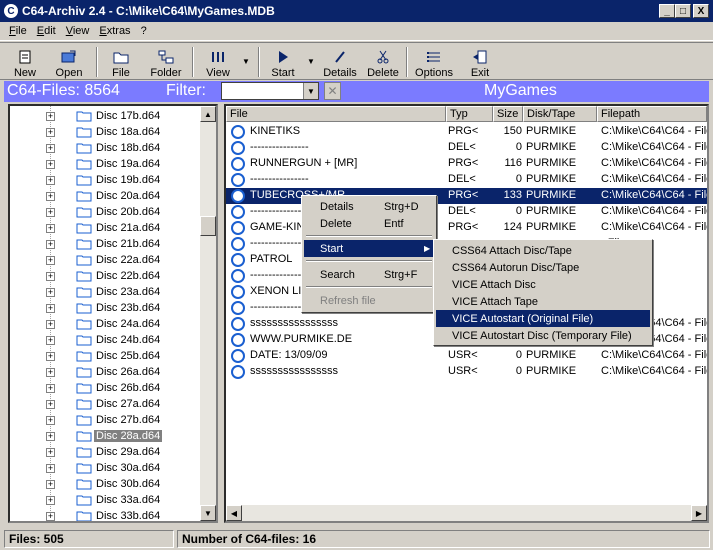 The width and height of the screenshot is (713, 550). I want to click on exit-button: Exit, so click(480, 62).